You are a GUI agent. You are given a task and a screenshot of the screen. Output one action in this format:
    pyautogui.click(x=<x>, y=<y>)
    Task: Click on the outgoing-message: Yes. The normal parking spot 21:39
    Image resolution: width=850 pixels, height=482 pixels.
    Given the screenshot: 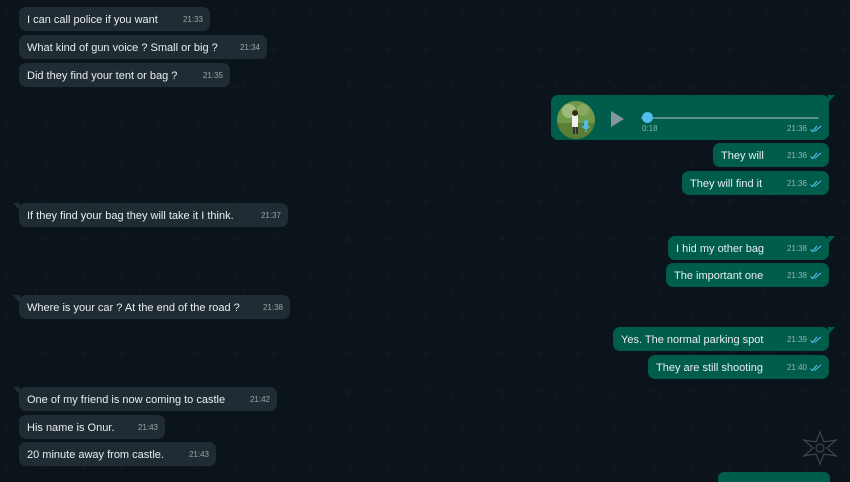 What is the action you would take?
    pyautogui.click(x=724, y=339)
    